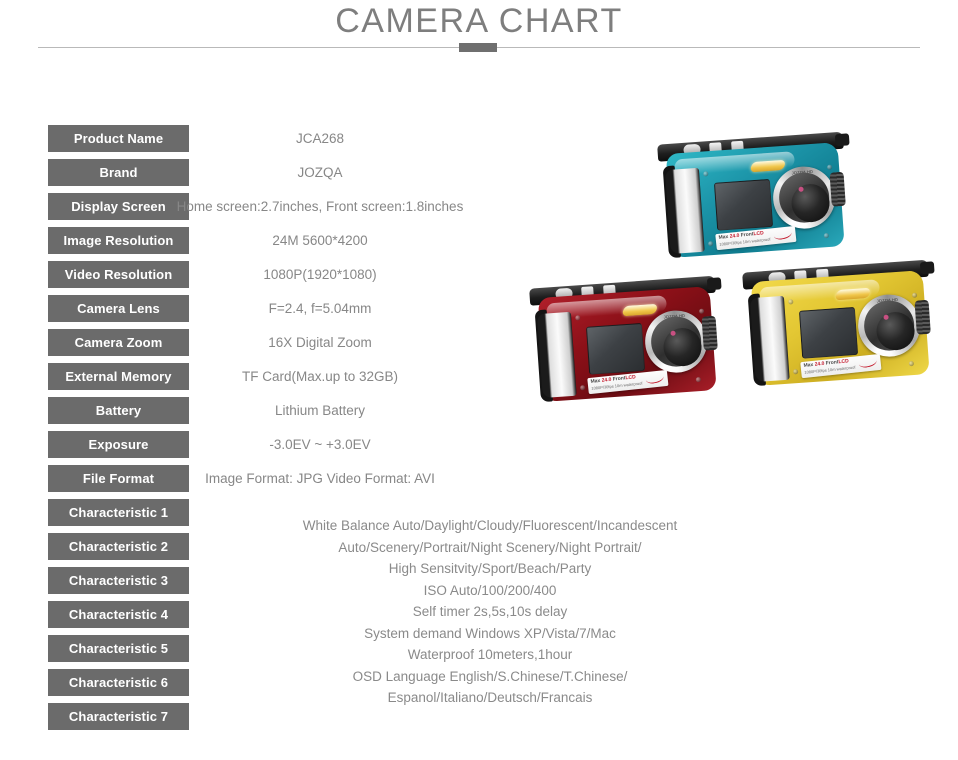 This screenshot has width=958, height=760. What do you see at coordinates (490, 654) in the screenshot?
I see `characteristics-line: Waterproof 10meters,1hour` at bounding box center [490, 654].